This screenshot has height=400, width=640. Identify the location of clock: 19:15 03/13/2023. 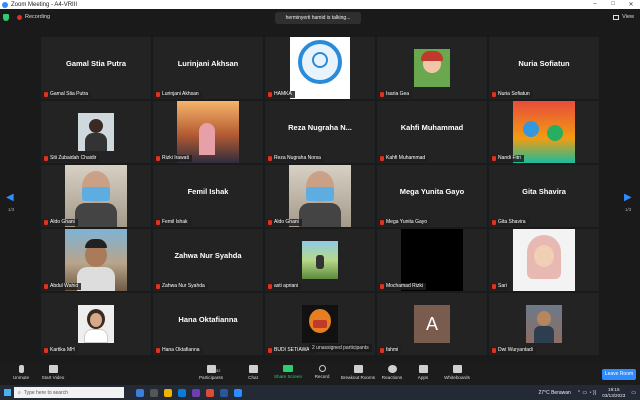
(613, 393).